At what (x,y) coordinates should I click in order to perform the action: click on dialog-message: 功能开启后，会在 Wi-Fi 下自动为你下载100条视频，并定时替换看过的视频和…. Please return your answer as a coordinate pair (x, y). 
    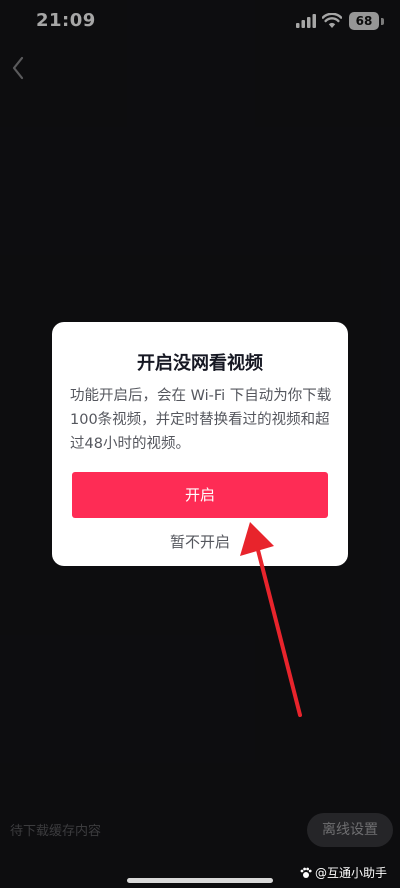
    Looking at the image, I should click on (201, 420).